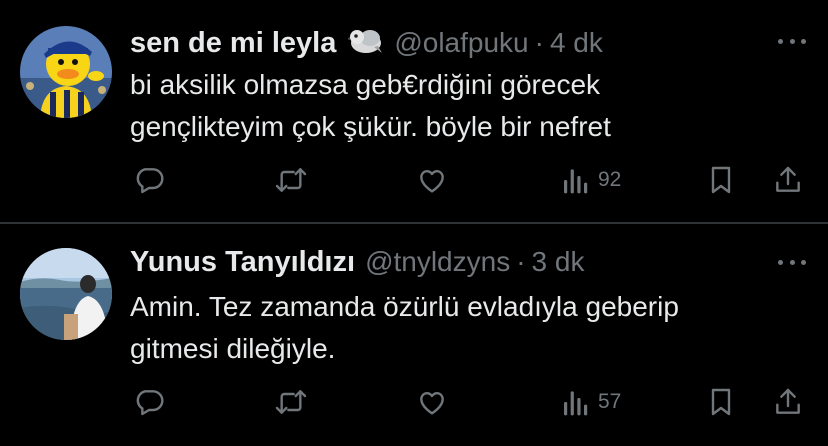 This screenshot has height=446, width=828. Describe the element at coordinates (591, 402) in the screenshot. I see `views-button: 57` at that location.